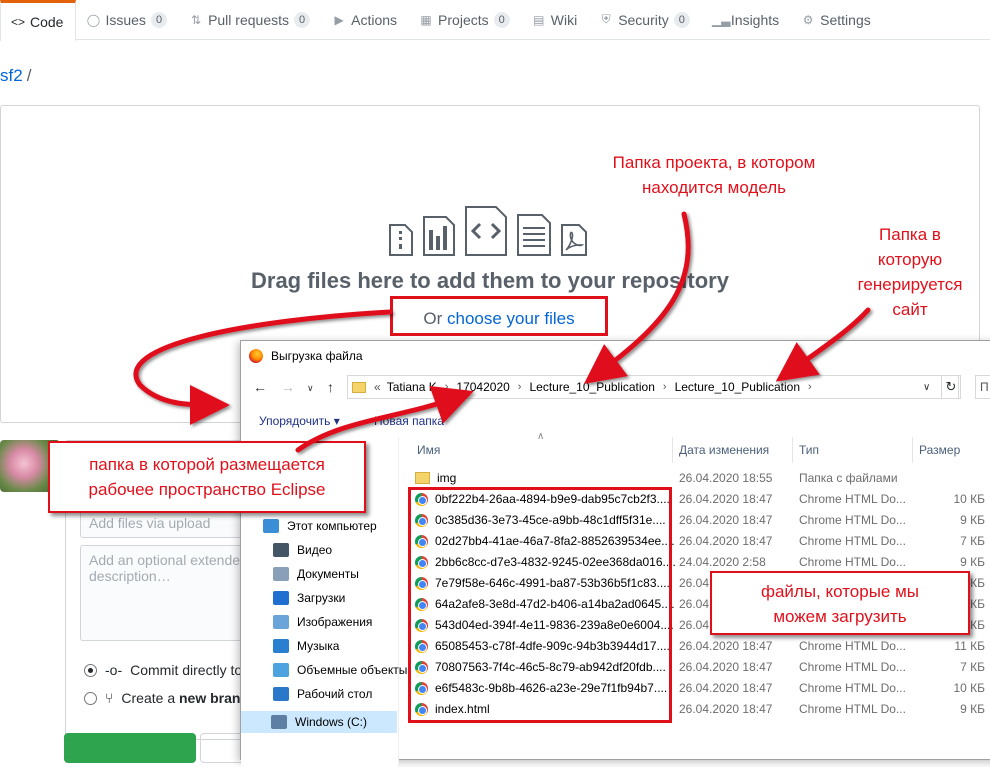 Image resolution: width=990 pixels, height=767 pixels. What do you see at coordinates (340, 670) in the screenshot?
I see `nav-item-3d-objects: Объемные объекты` at bounding box center [340, 670].